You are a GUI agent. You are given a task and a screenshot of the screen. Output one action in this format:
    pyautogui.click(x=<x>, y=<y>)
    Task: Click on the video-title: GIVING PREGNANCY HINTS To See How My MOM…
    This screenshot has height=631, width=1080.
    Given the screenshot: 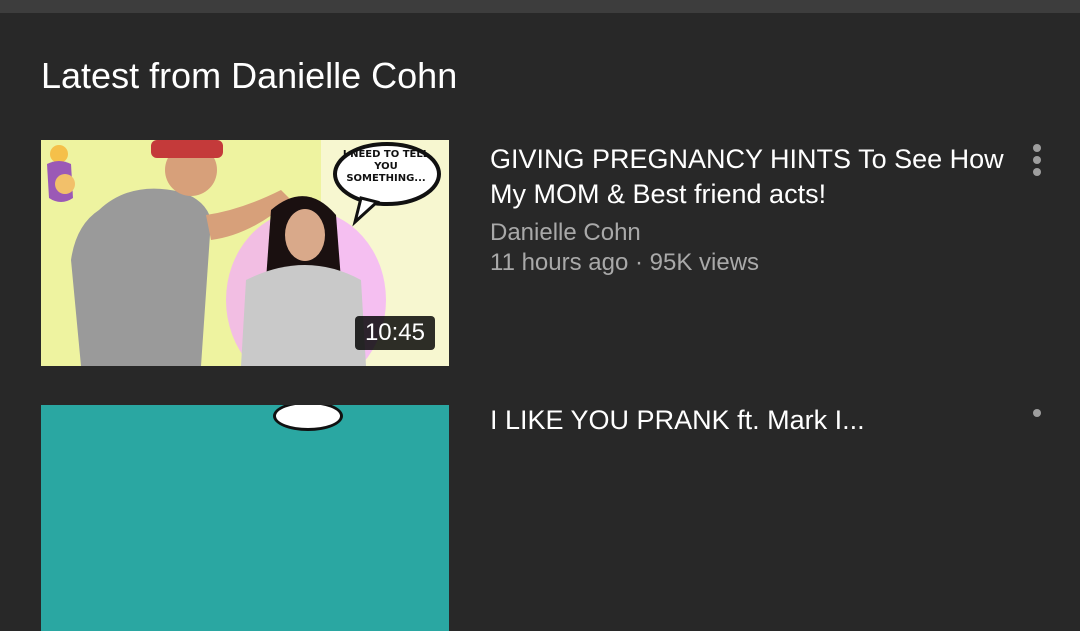 What is the action you would take?
    pyautogui.click(x=750, y=177)
    